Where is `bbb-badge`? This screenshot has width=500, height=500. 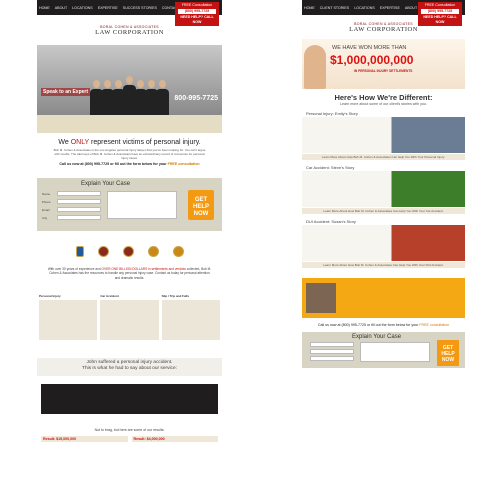
bbb-badge is located at coordinates (79, 251).